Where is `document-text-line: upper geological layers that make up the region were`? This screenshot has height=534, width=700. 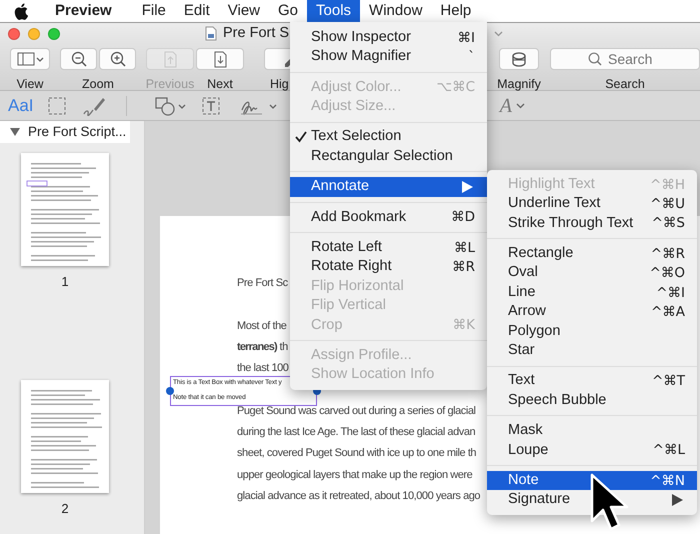 document-text-line: upper geological layers that make up the region were is located at coordinates (354, 475).